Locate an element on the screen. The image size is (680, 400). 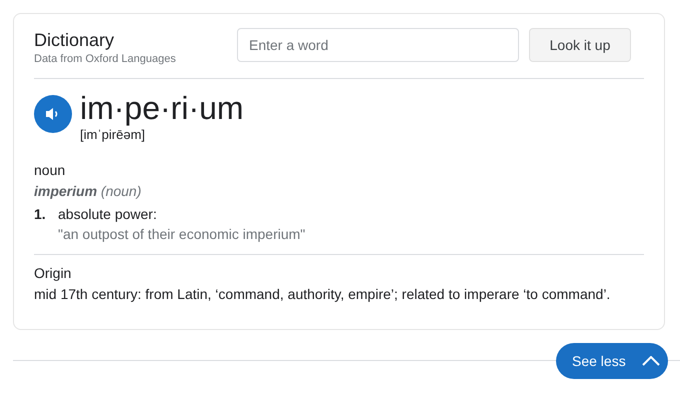
sense-number: 1. is located at coordinates (40, 214).